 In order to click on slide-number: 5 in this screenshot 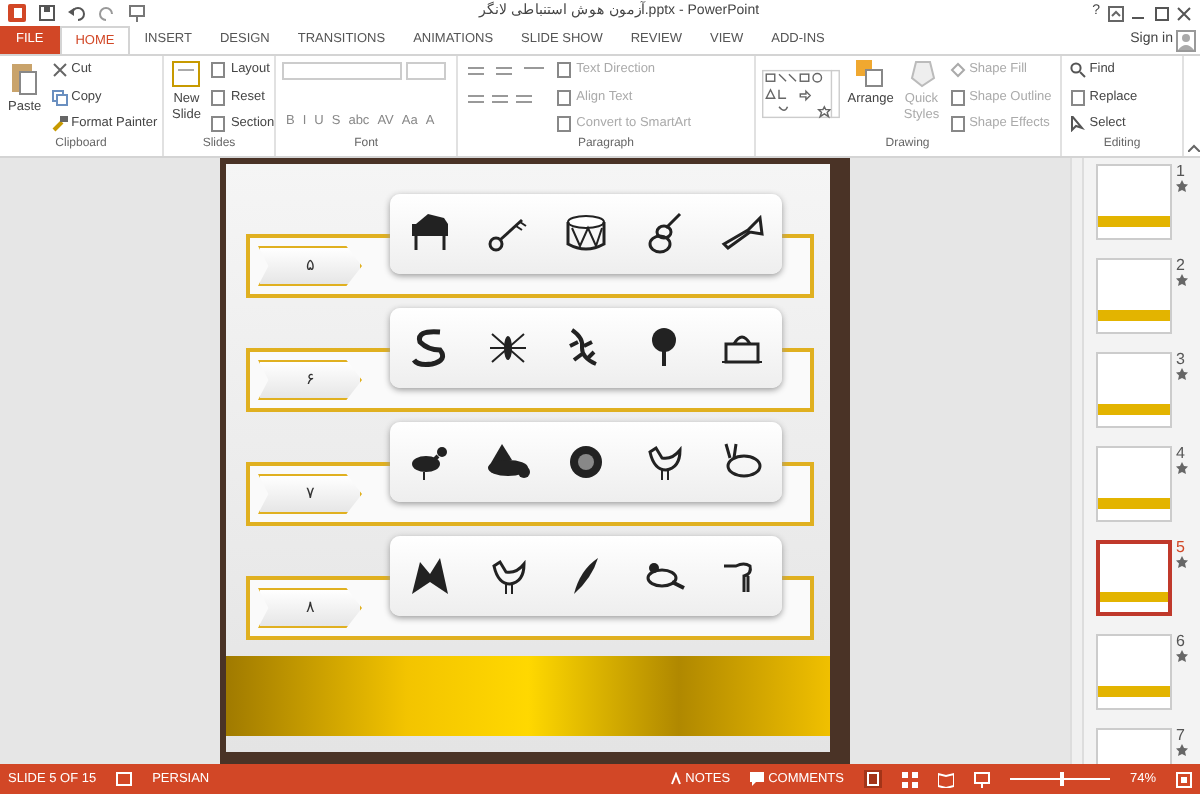, I will do `click(1181, 548)`.